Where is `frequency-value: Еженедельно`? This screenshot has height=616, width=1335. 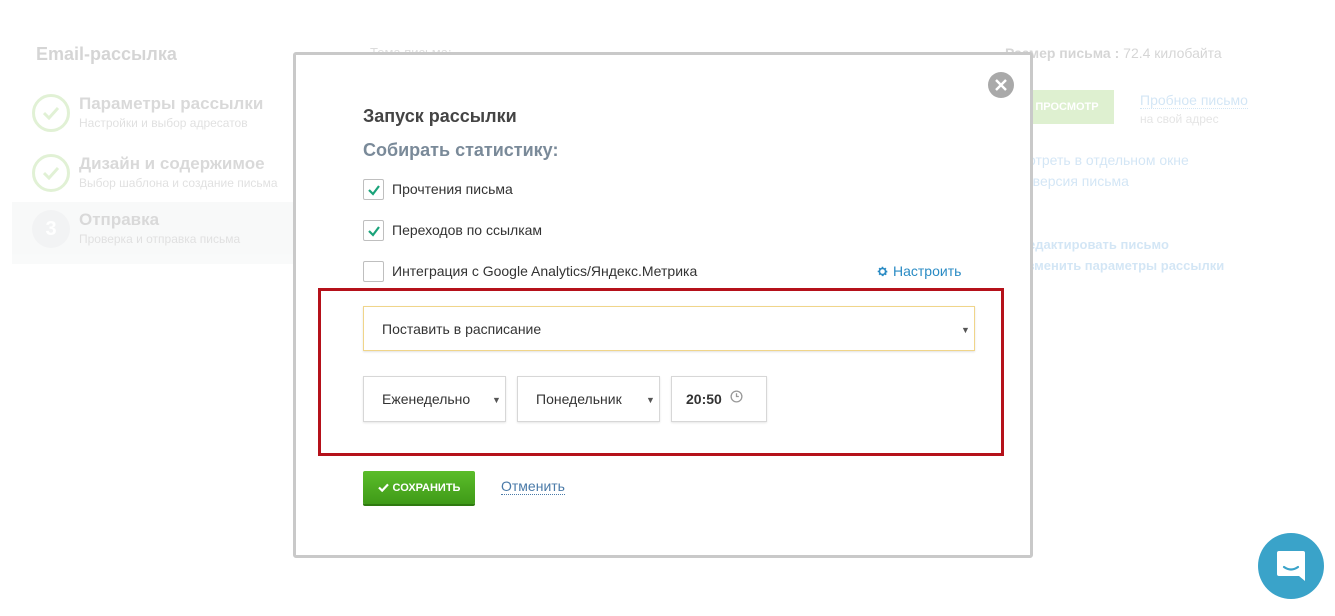 frequency-value: Еженедельно is located at coordinates (426, 399).